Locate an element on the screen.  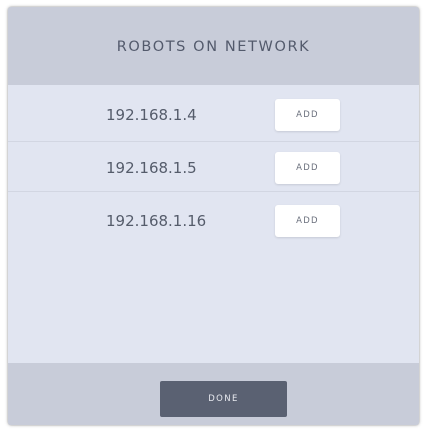
dialog-footer: DONE is located at coordinates (213, 394).